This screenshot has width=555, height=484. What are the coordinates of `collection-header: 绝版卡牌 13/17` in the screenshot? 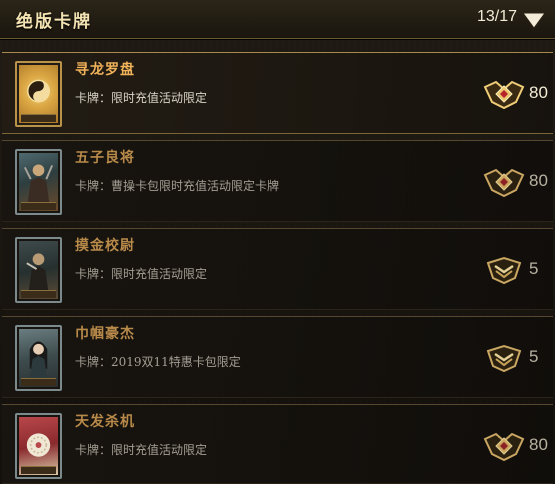 It's located at (277, 19).